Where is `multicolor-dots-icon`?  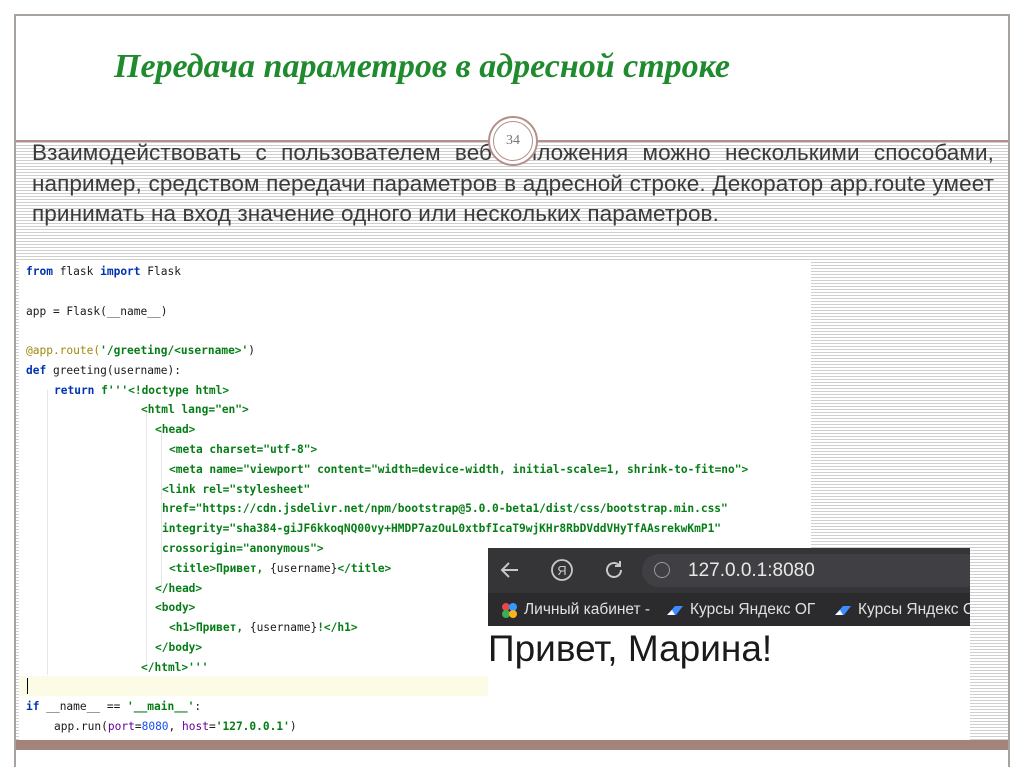 multicolor-dots-icon is located at coordinates (509, 610).